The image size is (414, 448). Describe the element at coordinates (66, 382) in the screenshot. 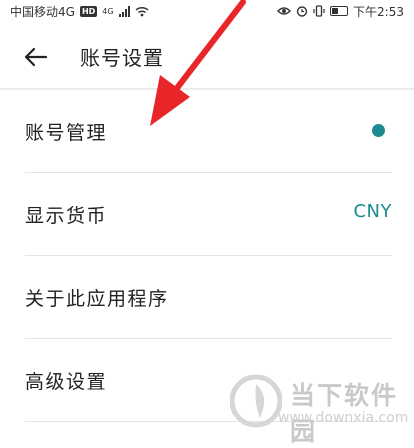

I see `setting-label: 高级设置` at that location.